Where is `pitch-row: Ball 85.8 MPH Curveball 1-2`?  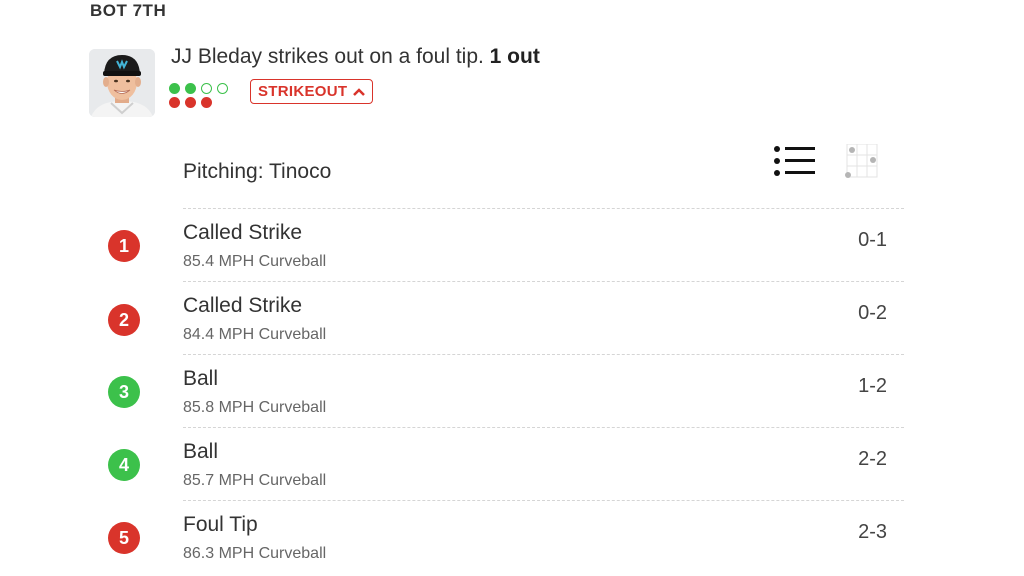 pitch-row: Ball 85.8 MPH Curveball 1-2 is located at coordinates (543, 390).